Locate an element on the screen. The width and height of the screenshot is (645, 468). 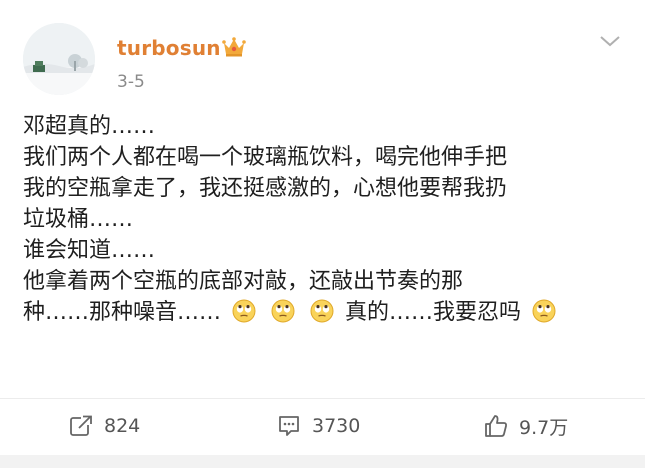
feed-separator is located at coordinates (322, 461).